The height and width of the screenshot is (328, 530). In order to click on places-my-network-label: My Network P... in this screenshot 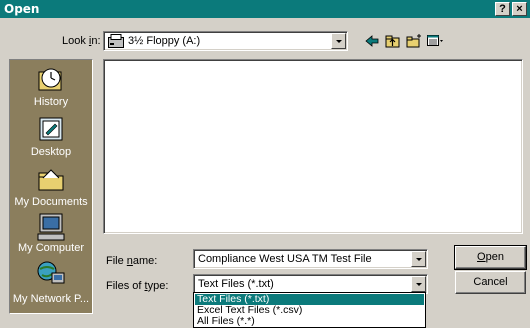, I will do `click(51, 299)`.